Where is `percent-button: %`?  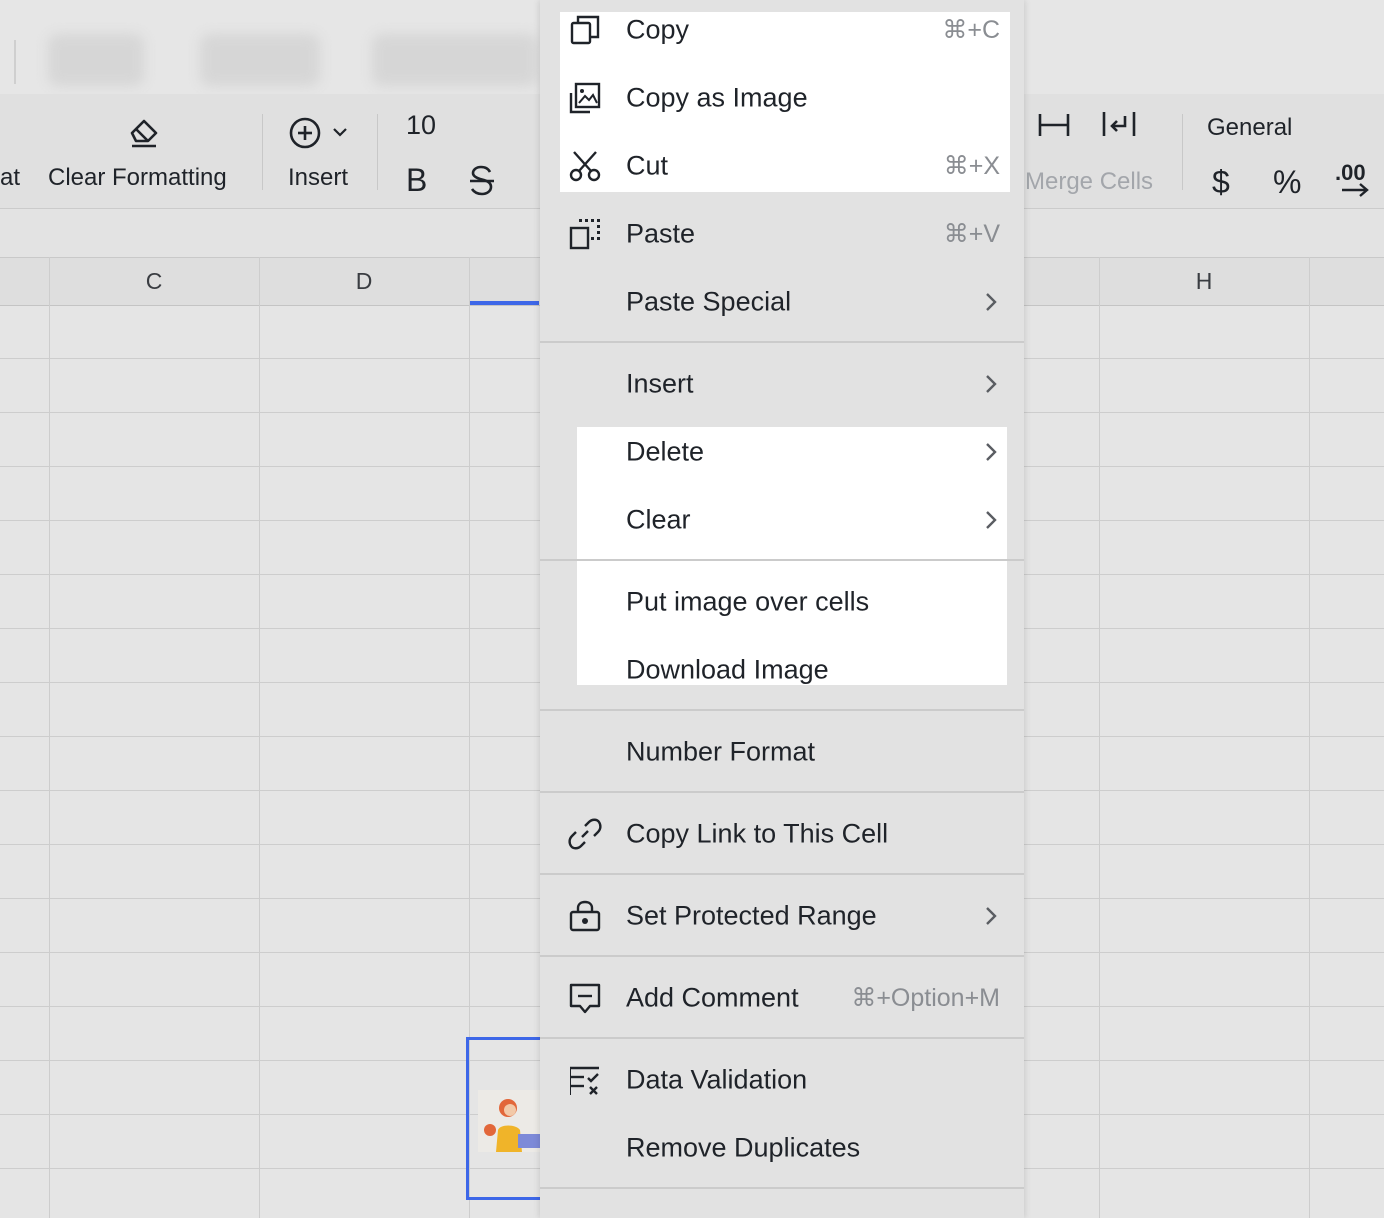 percent-button: % is located at coordinates (1287, 182).